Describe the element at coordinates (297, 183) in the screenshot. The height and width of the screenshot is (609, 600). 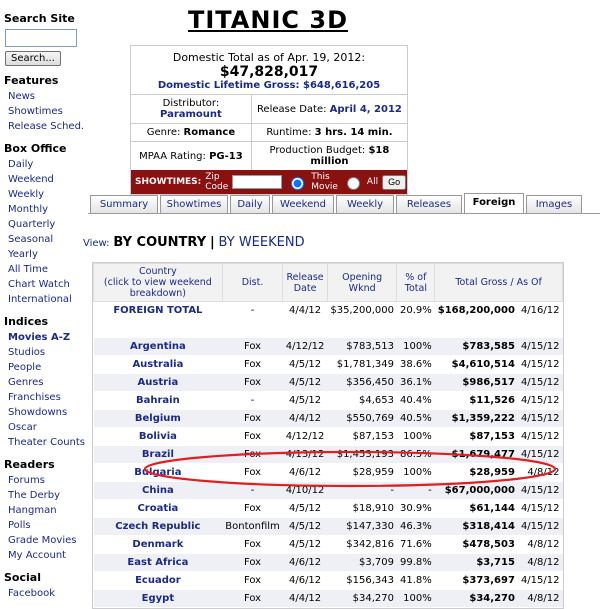
I see `this-movie-radio` at that location.